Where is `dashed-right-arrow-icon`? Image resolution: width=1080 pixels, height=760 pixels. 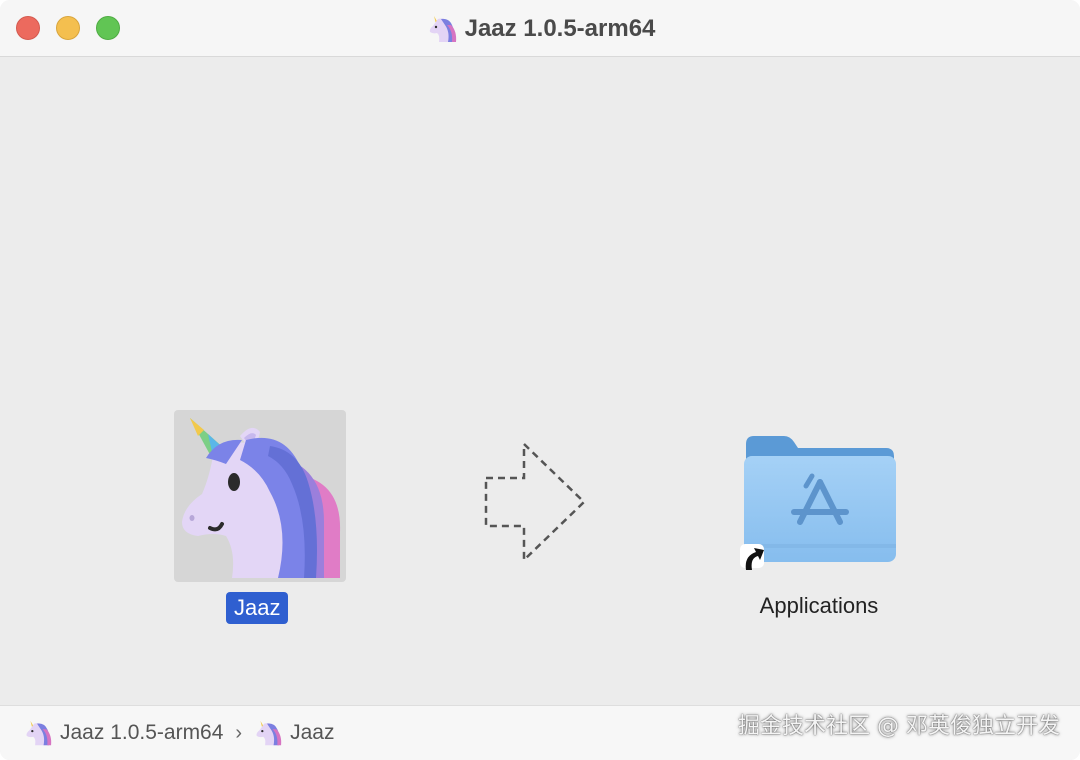
dashed-right-arrow-icon is located at coordinates (535, 502).